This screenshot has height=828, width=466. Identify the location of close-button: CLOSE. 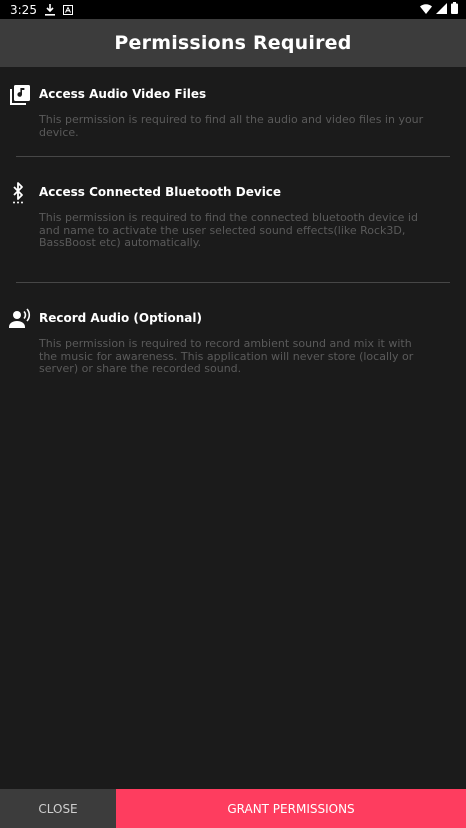
(58, 808).